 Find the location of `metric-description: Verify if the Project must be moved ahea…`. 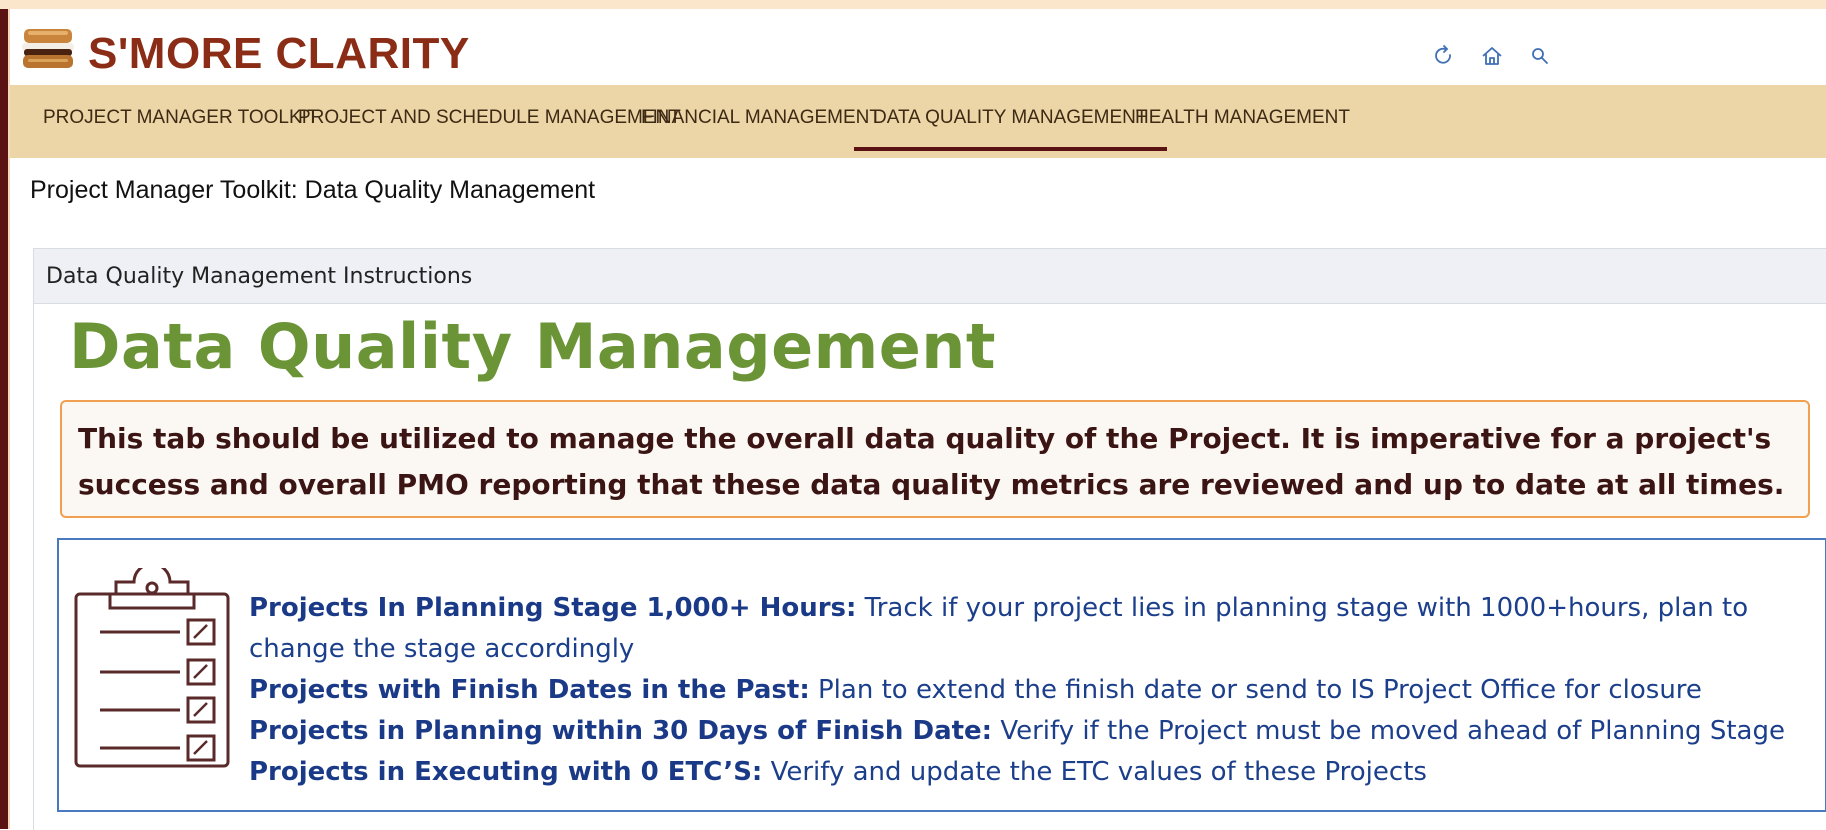

metric-description: Verify if the Project must be moved ahea… is located at coordinates (1388, 731).